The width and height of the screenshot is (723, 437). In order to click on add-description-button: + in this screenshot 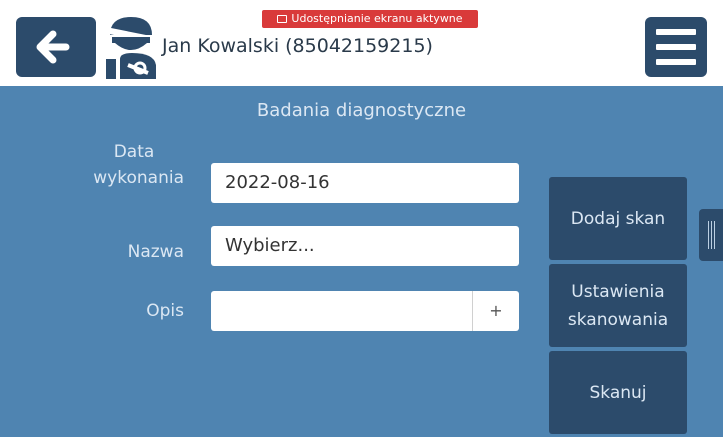, I will do `click(495, 311)`.